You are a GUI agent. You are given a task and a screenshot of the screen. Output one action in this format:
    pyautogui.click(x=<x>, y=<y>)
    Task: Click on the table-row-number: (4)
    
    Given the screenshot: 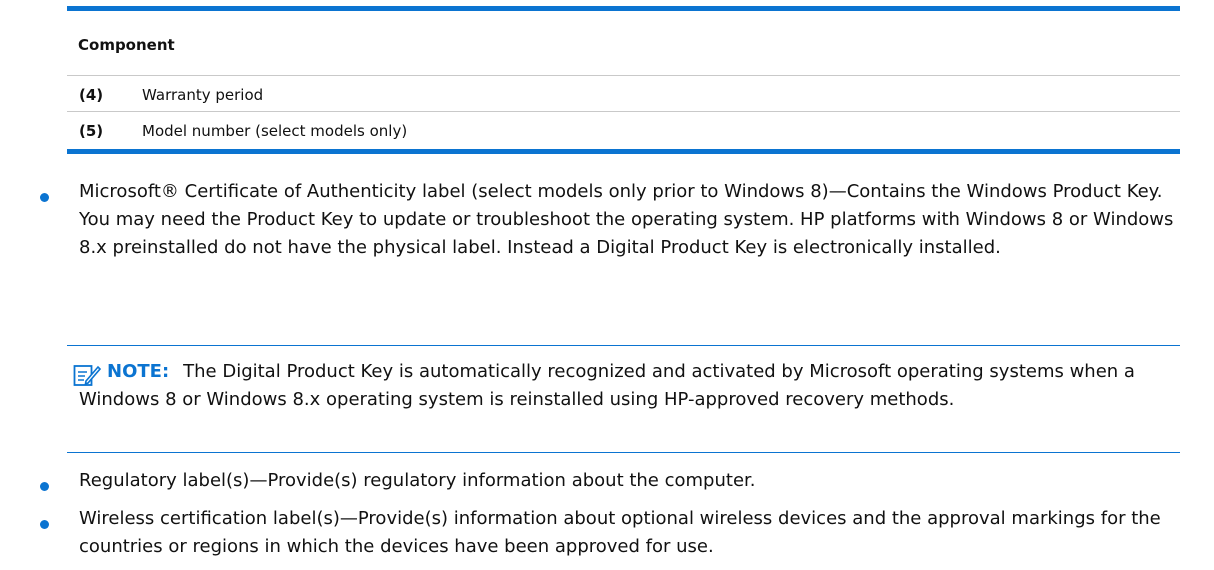 What is the action you would take?
    pyautogui.click(x=91, y=95)
    